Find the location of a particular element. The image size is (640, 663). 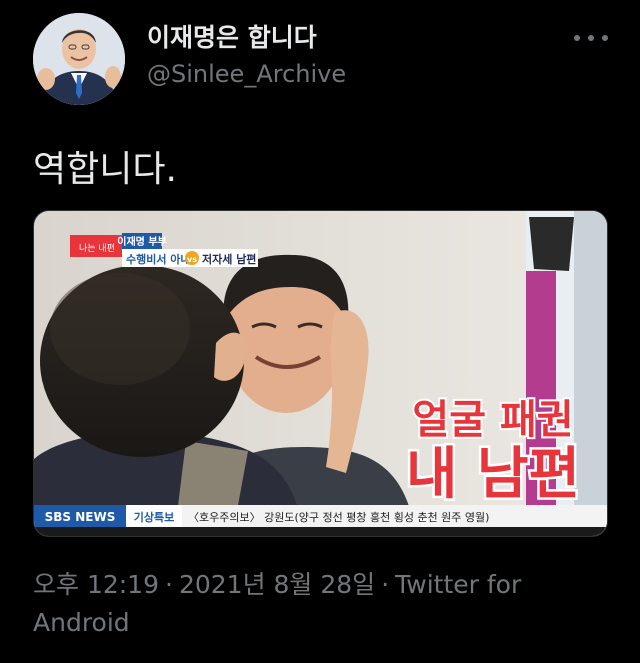

caption-line-2: 내 남편 is located at coordinates (493, 474).